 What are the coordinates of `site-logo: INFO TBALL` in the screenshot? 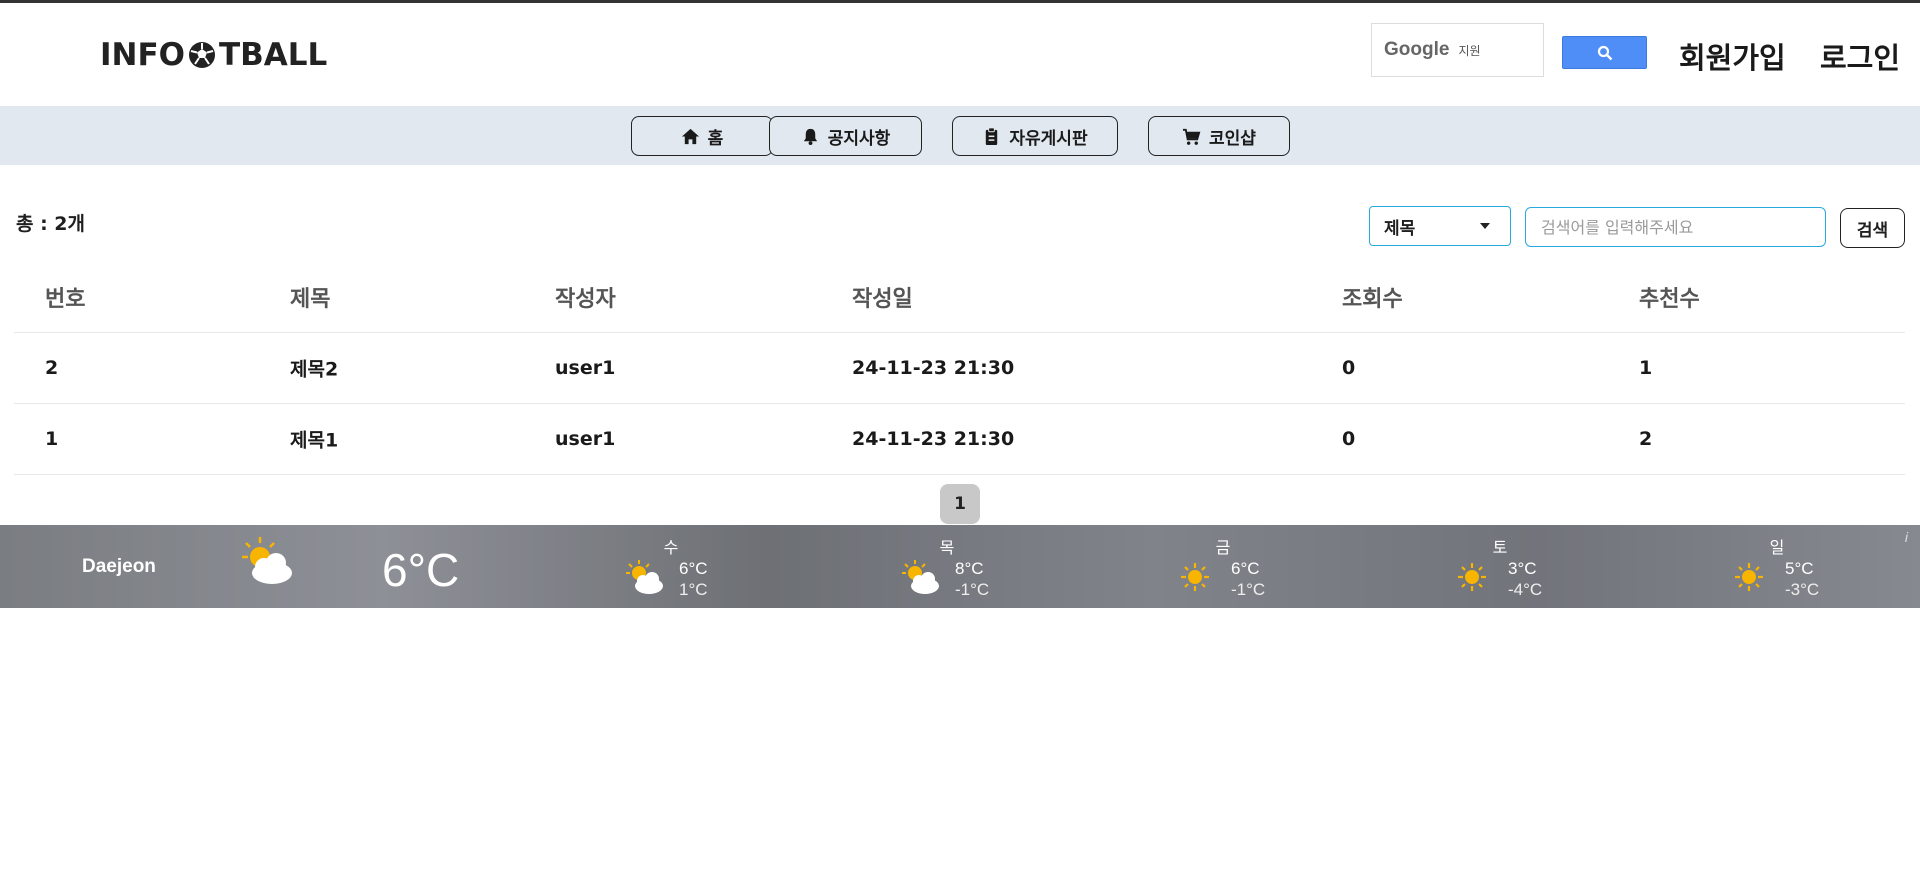 It's located at (213, 55).